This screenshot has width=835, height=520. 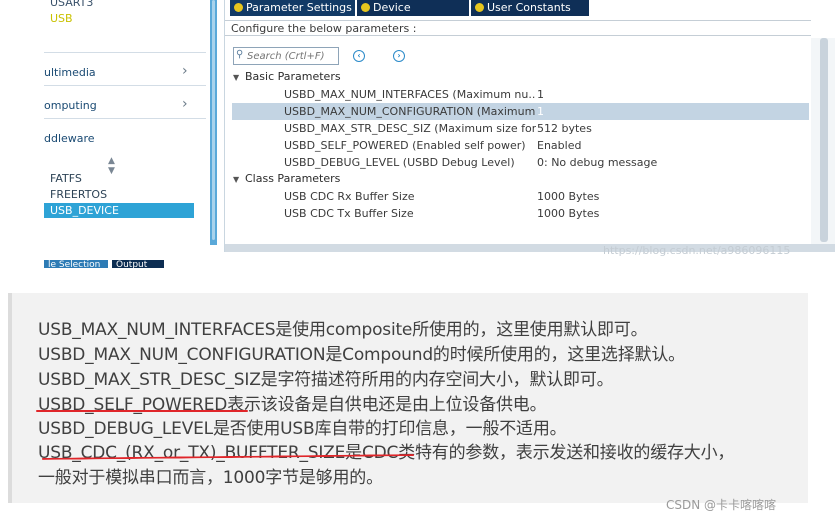 What do you see at coordinates (359, 56) in the screenshot?
I see `previous-result-button: ‹` at bounding box center [359, 56].